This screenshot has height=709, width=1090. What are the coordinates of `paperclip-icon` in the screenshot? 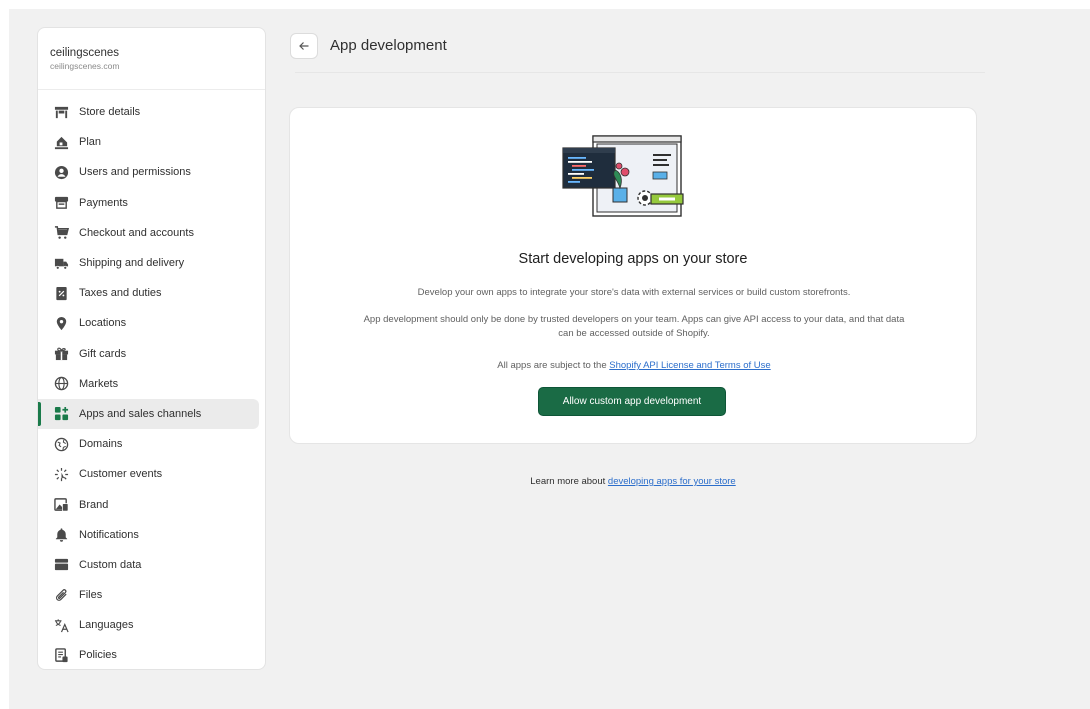 It's located at (61, 595).